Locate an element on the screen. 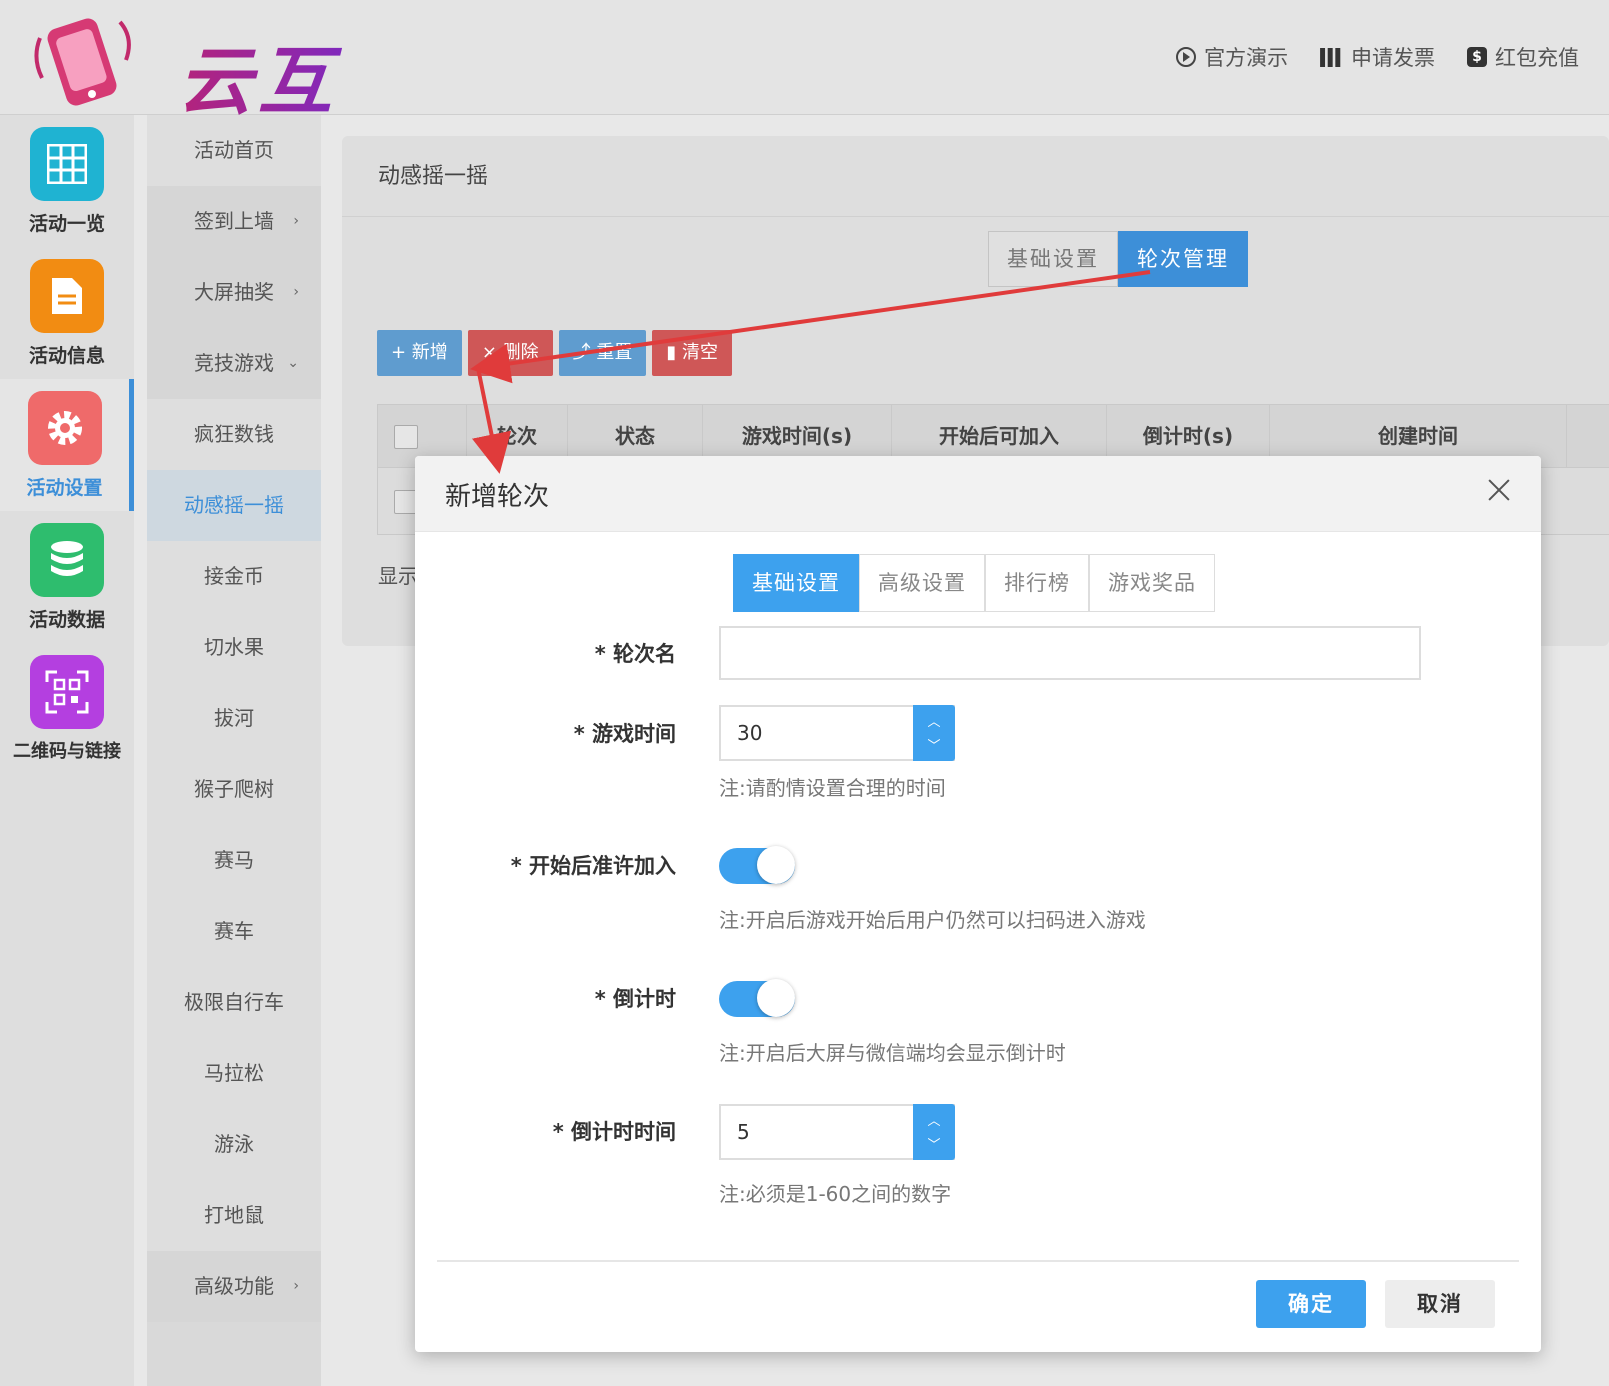 This screenshot has width=1609, height=1386. cancel-button: 取消 is located at coordinates (1440, 1304).